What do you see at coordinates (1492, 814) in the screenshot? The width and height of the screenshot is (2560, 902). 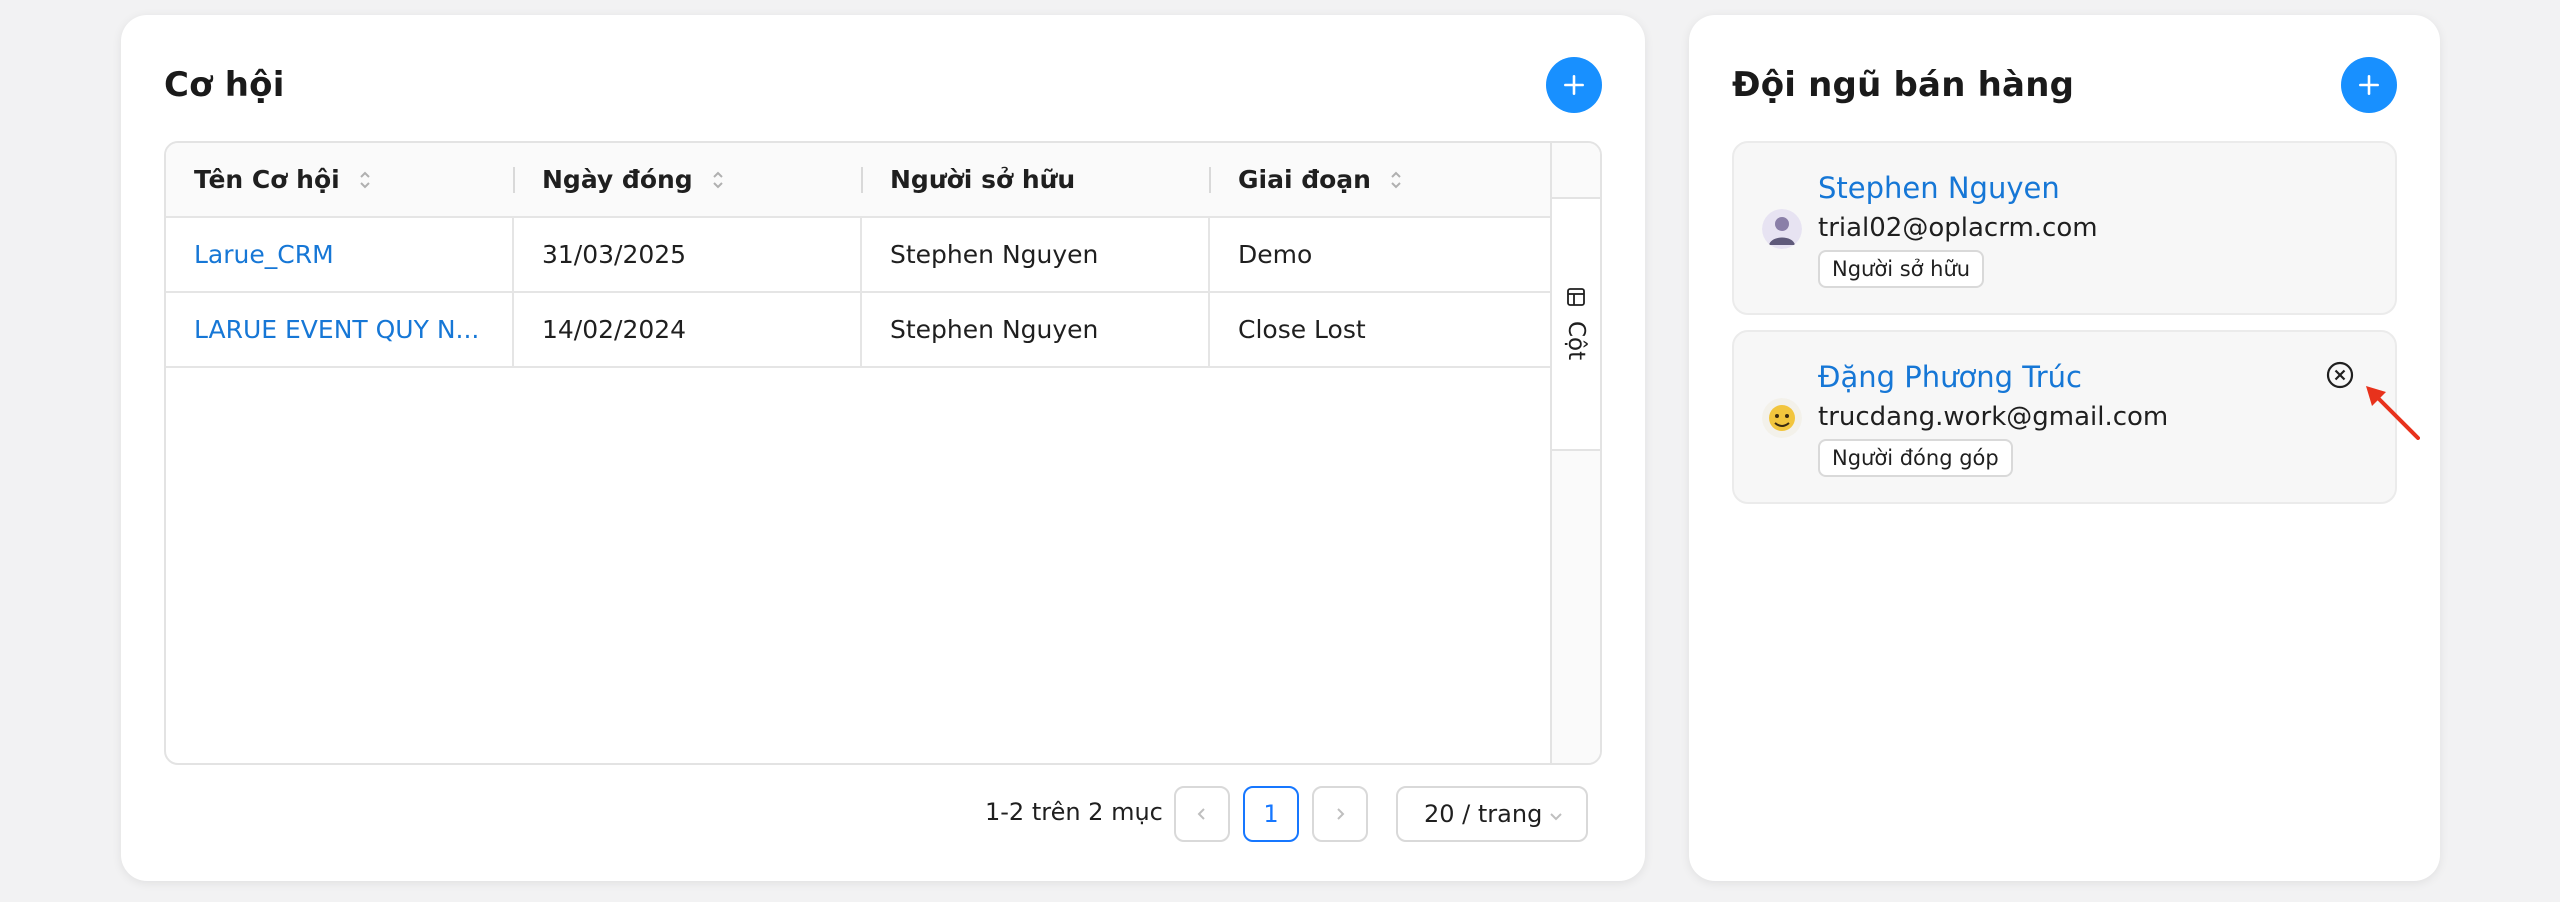 I see `page-size-select: 20 / trang` at bounding box center [1492, 814].